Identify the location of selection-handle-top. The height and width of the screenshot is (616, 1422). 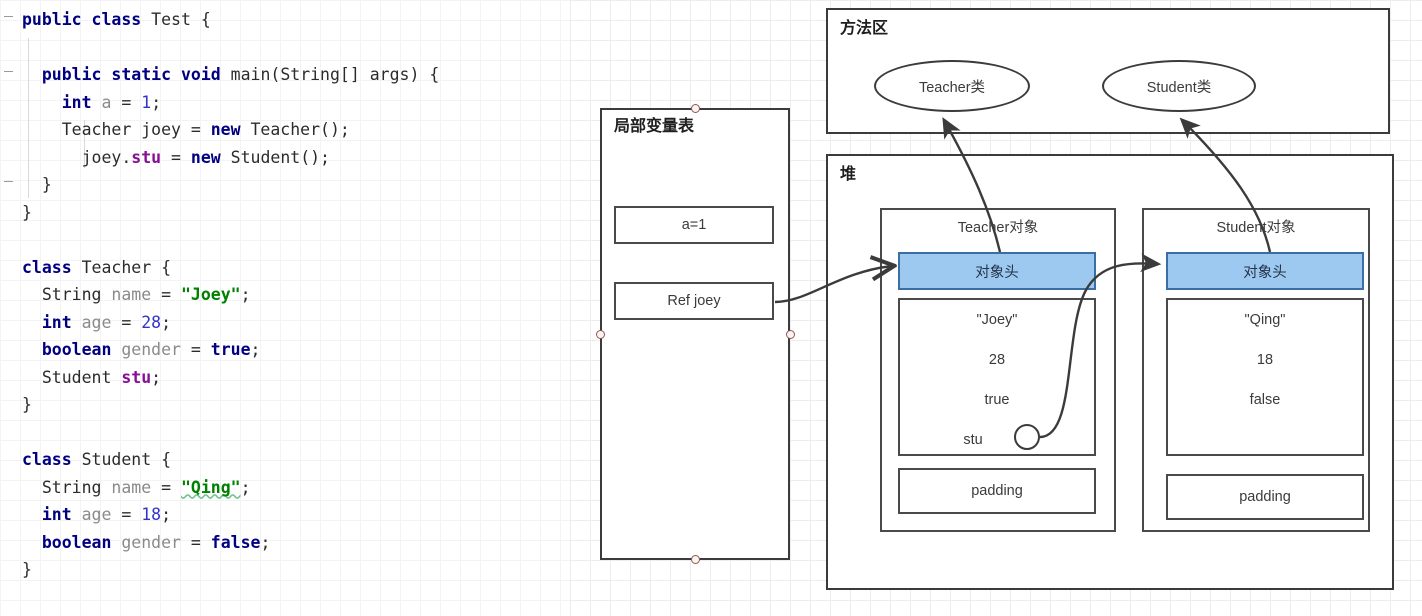
(695, 108).